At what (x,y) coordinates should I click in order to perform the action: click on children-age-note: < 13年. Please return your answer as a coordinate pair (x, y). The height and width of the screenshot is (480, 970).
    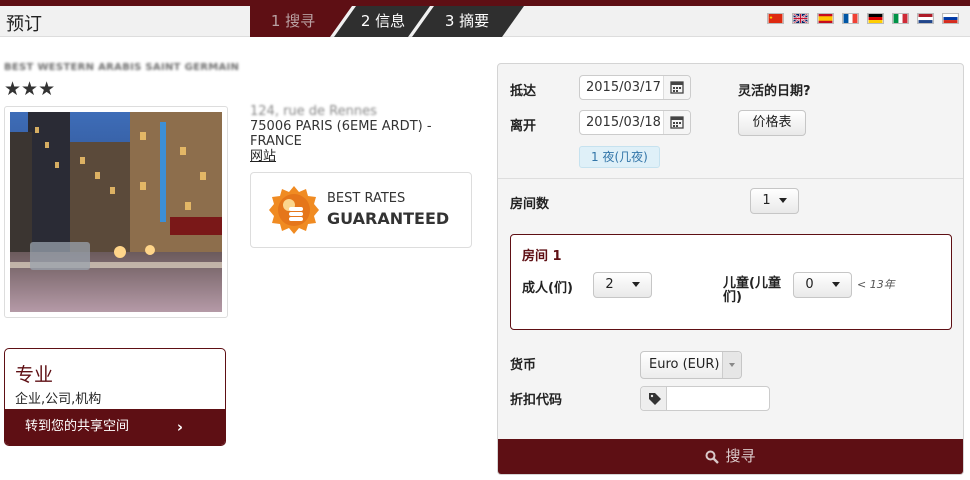
    Looking at the image, I should click on (876, 284).